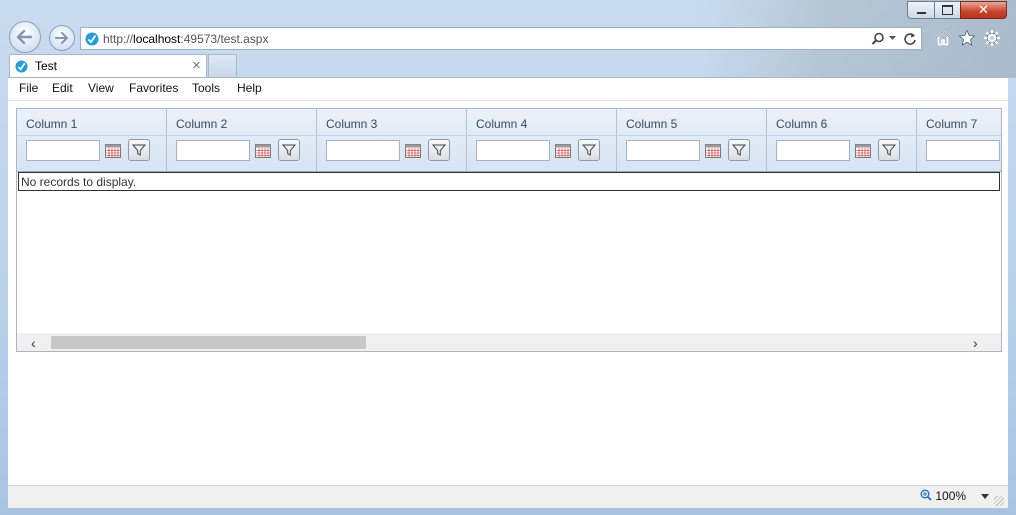 This screenshot has height=515, width=1016. What do you see at coordinates (33, 343) in the screenshot?
I see `scroll-left-icon: ‹` at bounding box center [33, 343].